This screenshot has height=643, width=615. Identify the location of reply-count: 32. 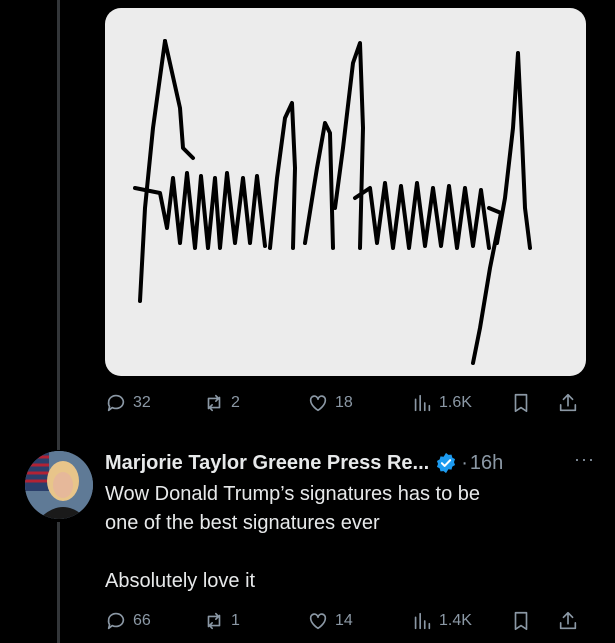
(142, 402).